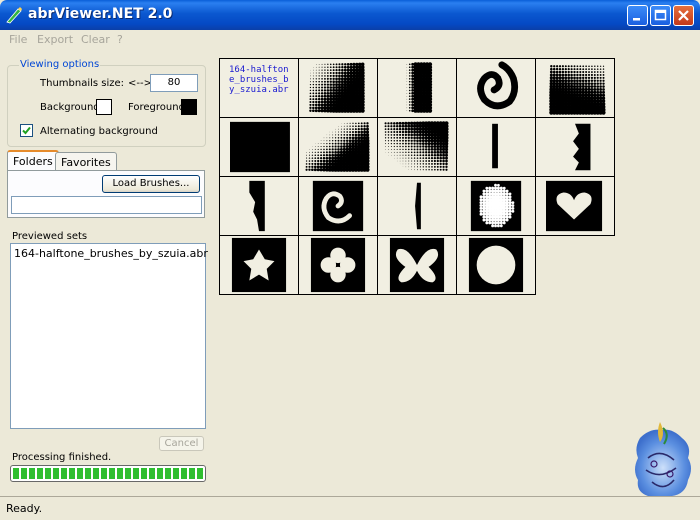 This screenshot has height=520, width=700. I want to click on previewed-sets-list: 164-halftone_brushes_by_szuia.abr, so click(109, 336).